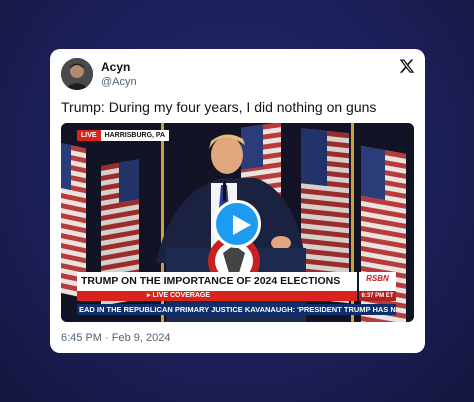  What do you see at coordinates (115, 338) in the screenshot?
I see `tweet-timestamp: 6:45 PM · Feb 9, 2024` at bounding box center [115, 338].